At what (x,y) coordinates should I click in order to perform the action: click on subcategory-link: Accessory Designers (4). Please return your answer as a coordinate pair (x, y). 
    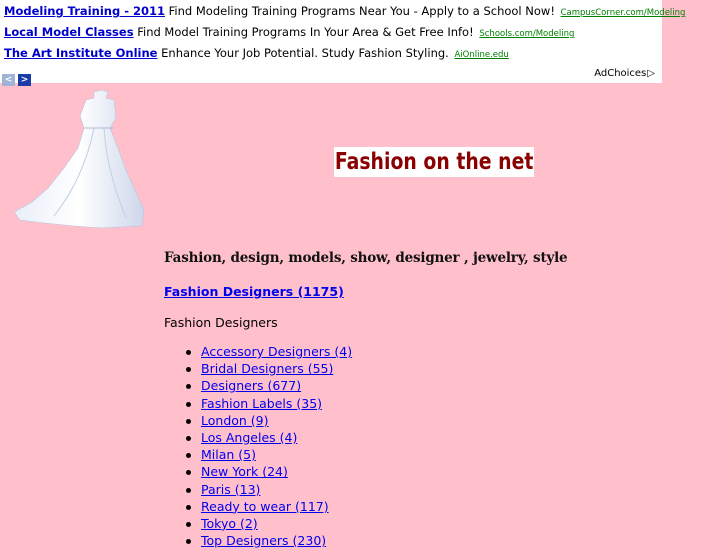
    Looking at the image, I should click on (276, 351).